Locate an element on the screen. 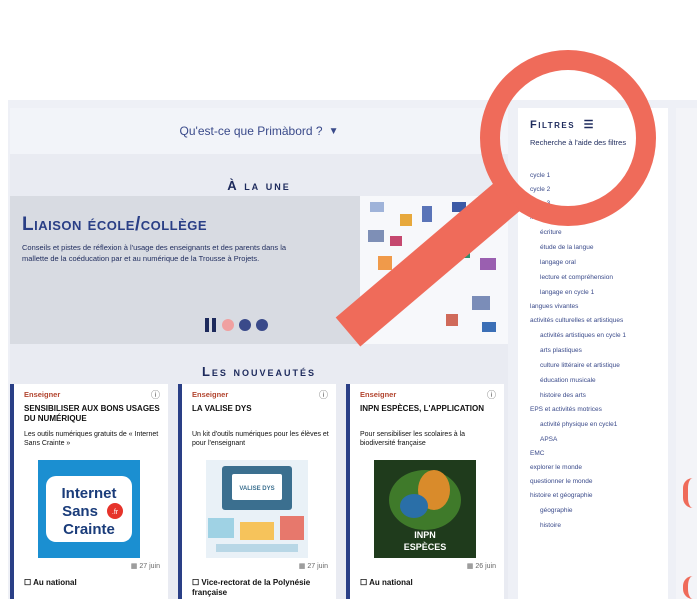 This screenshot has width=697, height=599. filter-item: cycle 3 is located at coordinates (597, 204).